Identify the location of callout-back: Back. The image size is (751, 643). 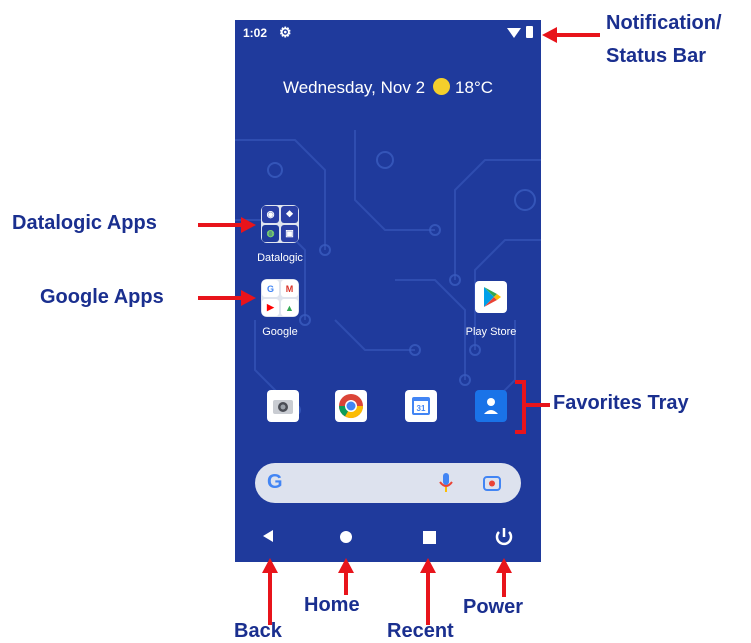
(258, 631).